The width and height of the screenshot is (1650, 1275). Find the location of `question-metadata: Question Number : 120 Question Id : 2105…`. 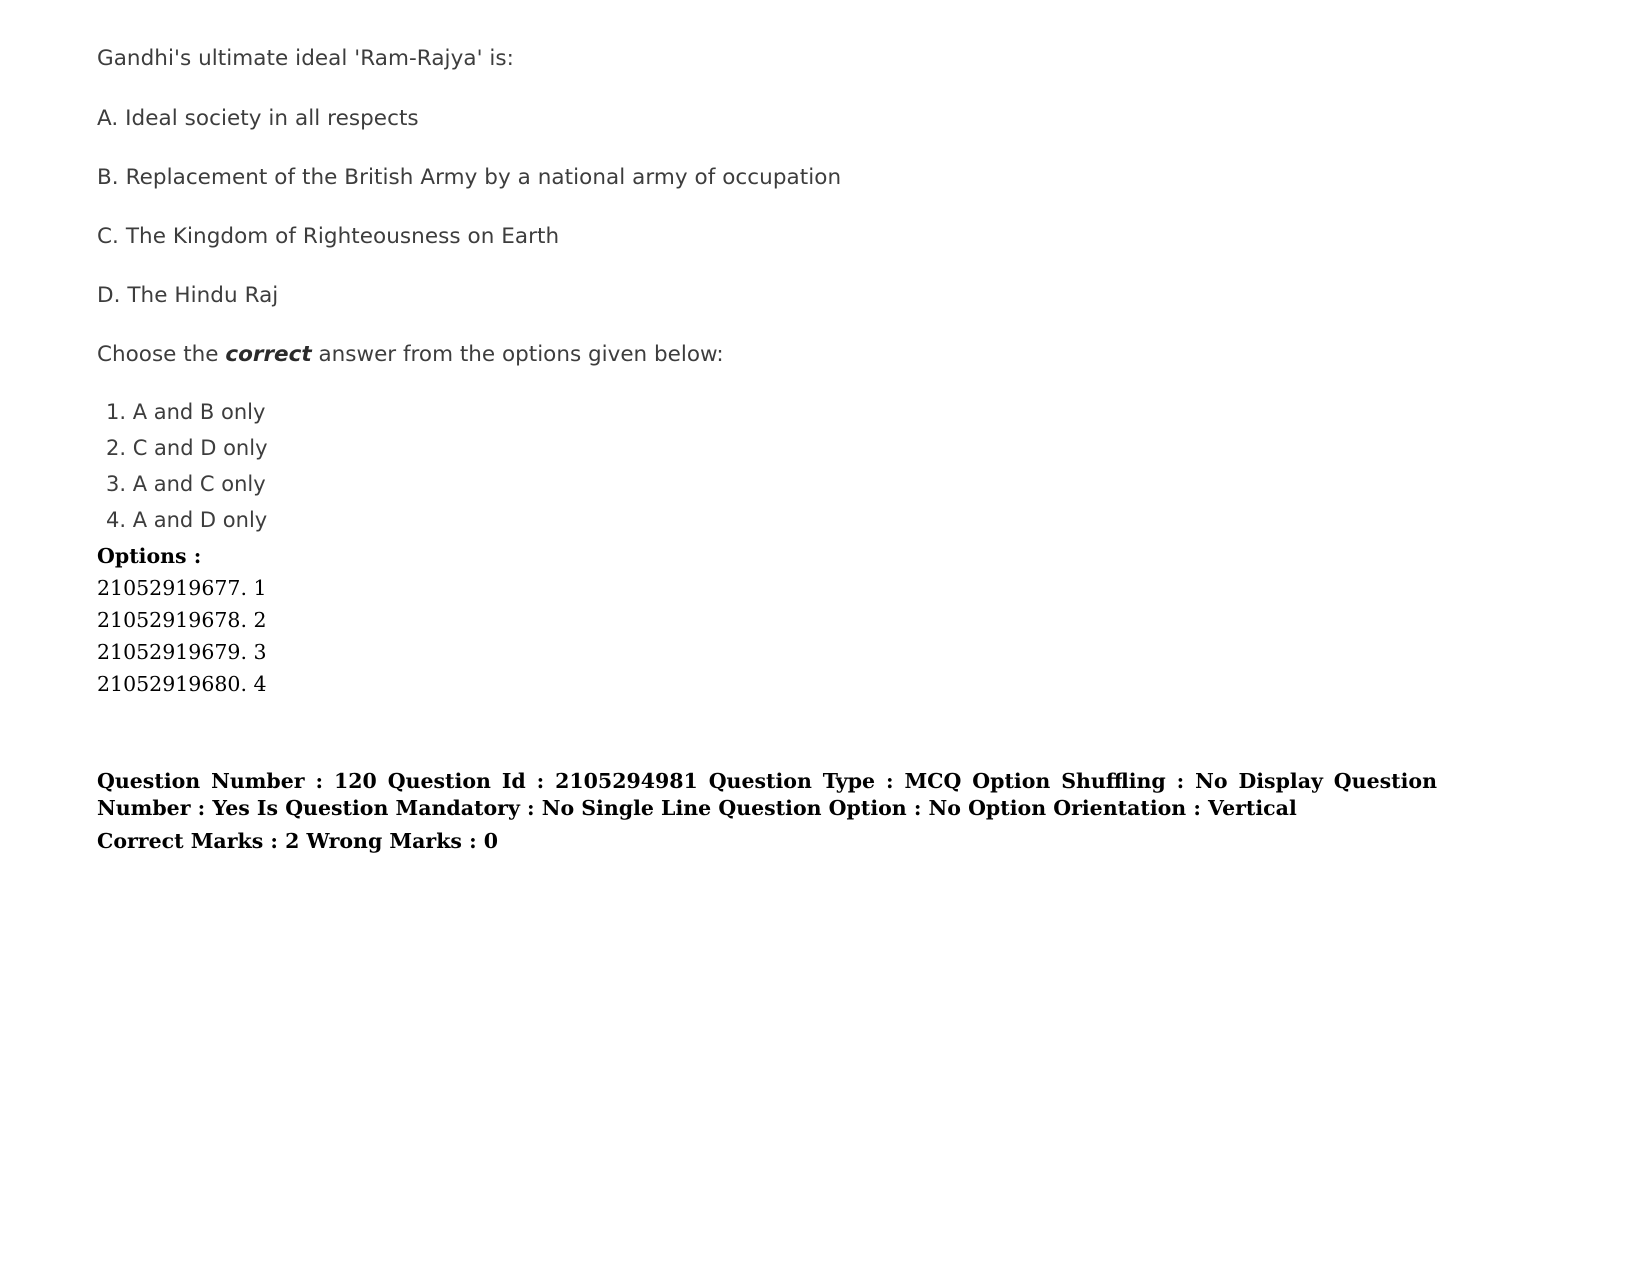

question-metadata: Question Number : 120 Question Id : 2105… is located at coordinates (767, 811).